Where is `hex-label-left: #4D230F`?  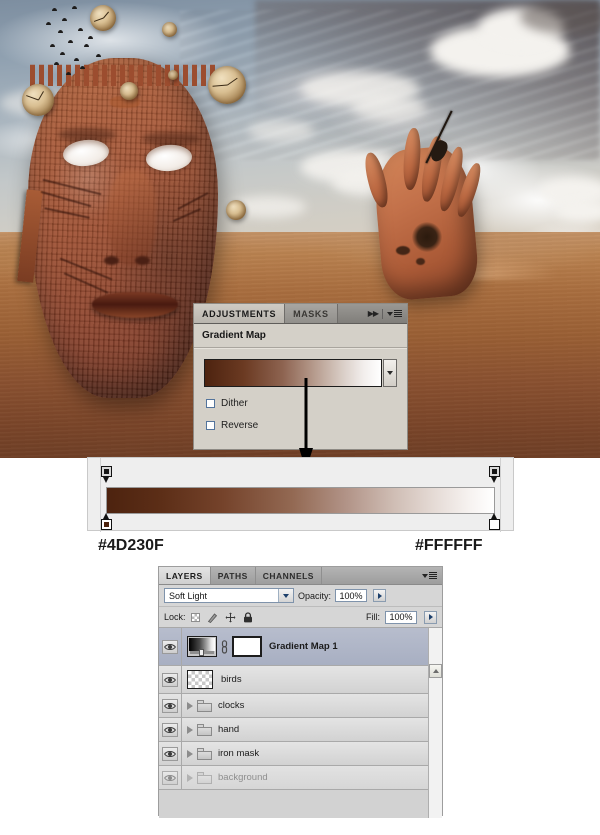
hex-label-left: #4D230F is located at coordinates (131, 545).